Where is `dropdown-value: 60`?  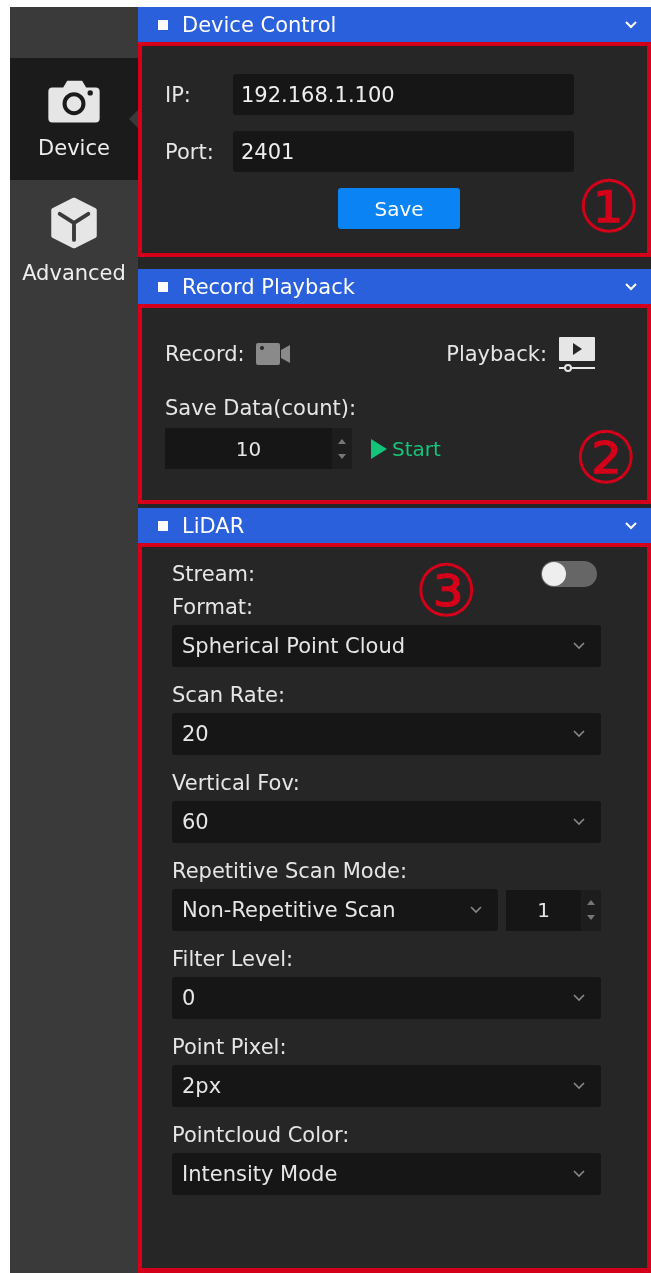
dropdown-value: 60 is located at coordinates (196, 822).